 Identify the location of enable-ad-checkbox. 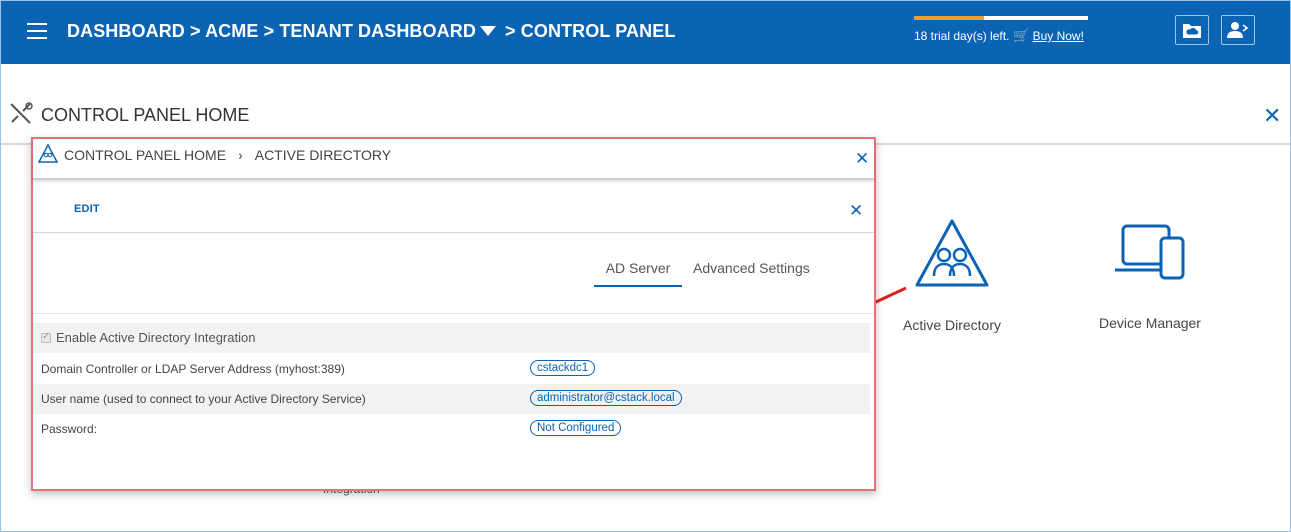
(46, 337).